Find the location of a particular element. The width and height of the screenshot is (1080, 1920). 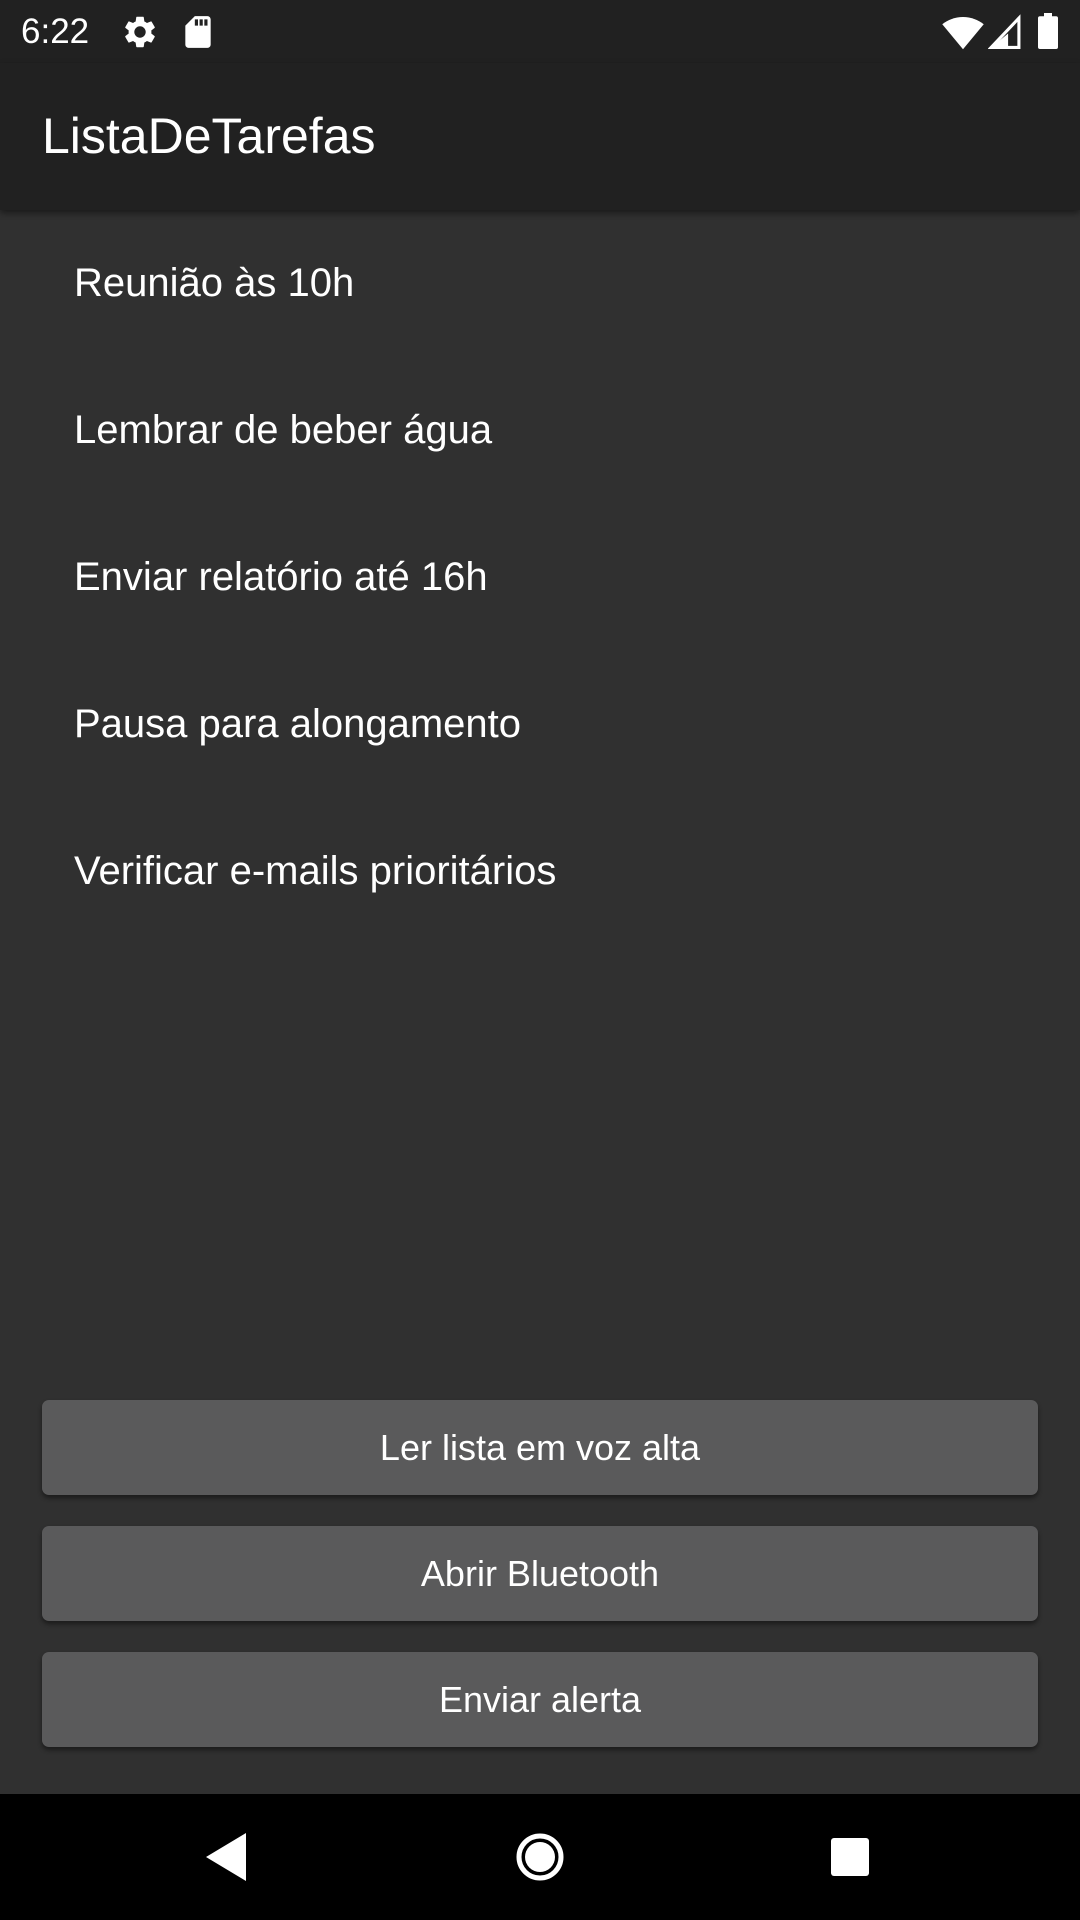

app-title: ListaDeTarefas is located at coordinates (209, 136).